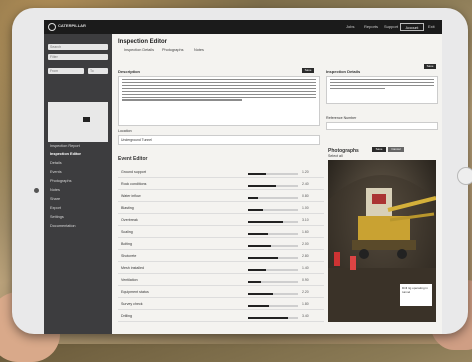  I want to click on event-row: Scaling 1.60, so click(221, 233).